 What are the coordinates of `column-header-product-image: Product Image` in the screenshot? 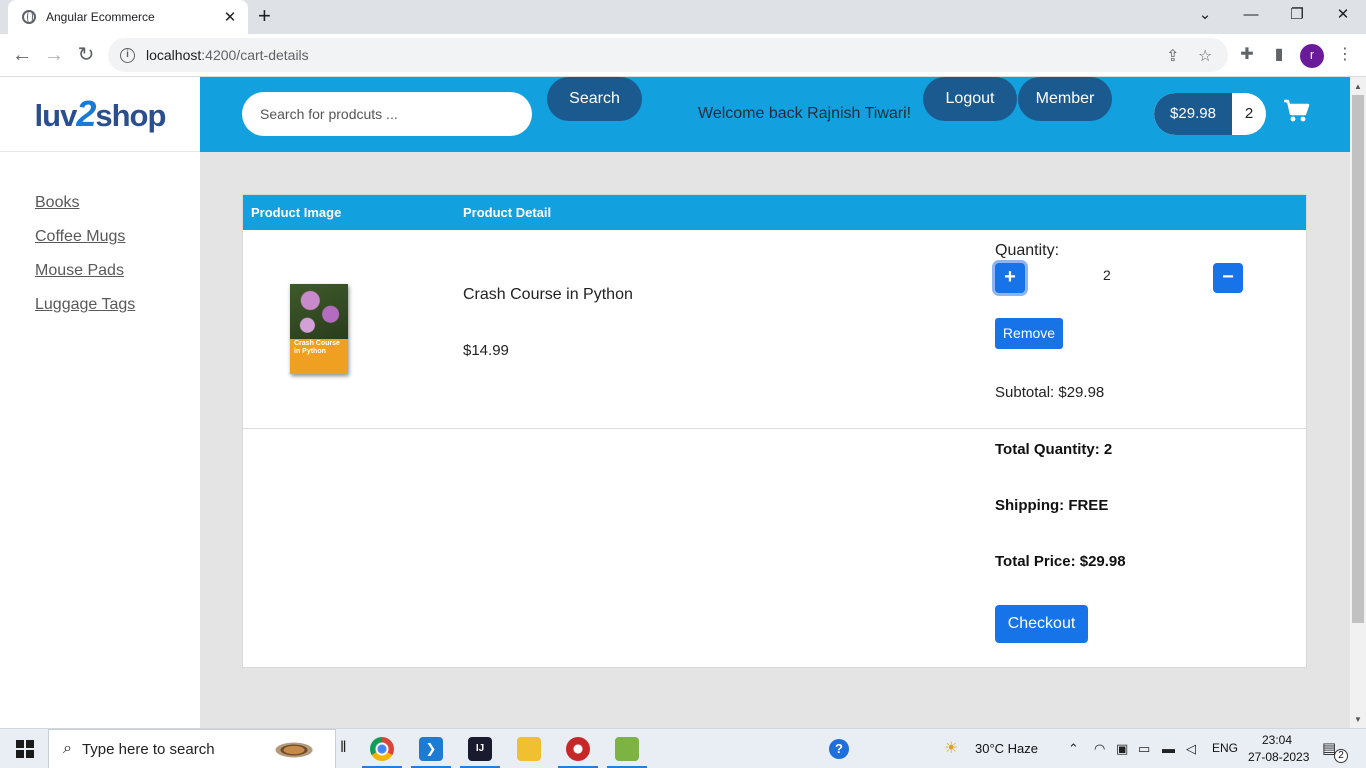 It's located at (296, 212).